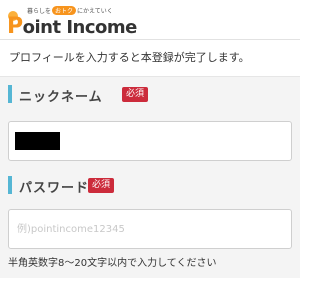 This screenshot has height=288, width=320. I want to click on nickname-input, so click(150, 141).